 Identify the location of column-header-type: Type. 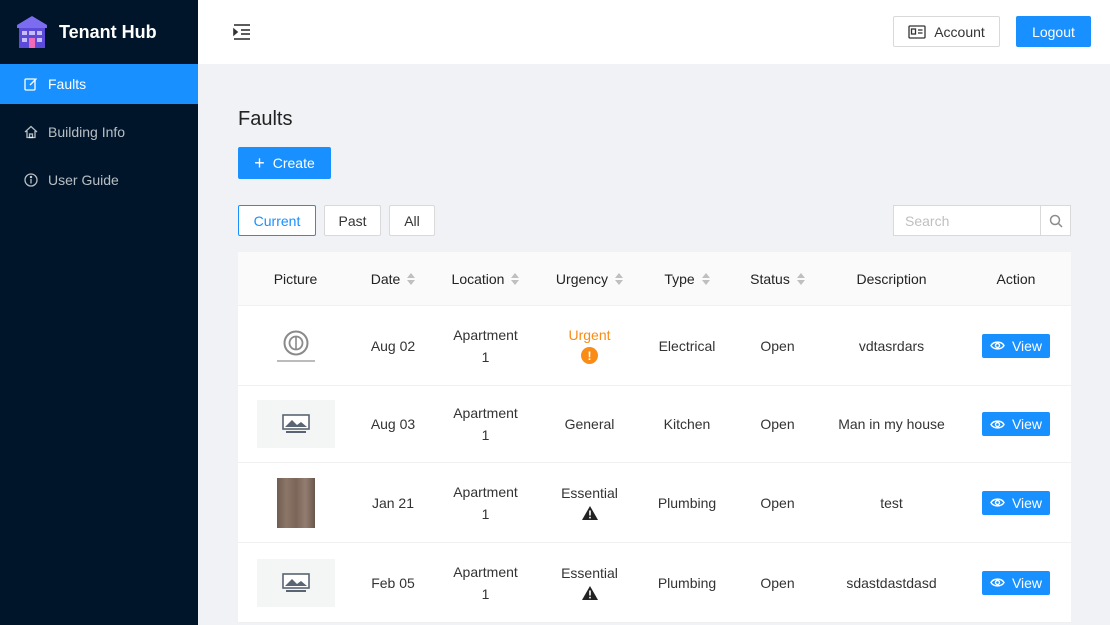
(687, 279).